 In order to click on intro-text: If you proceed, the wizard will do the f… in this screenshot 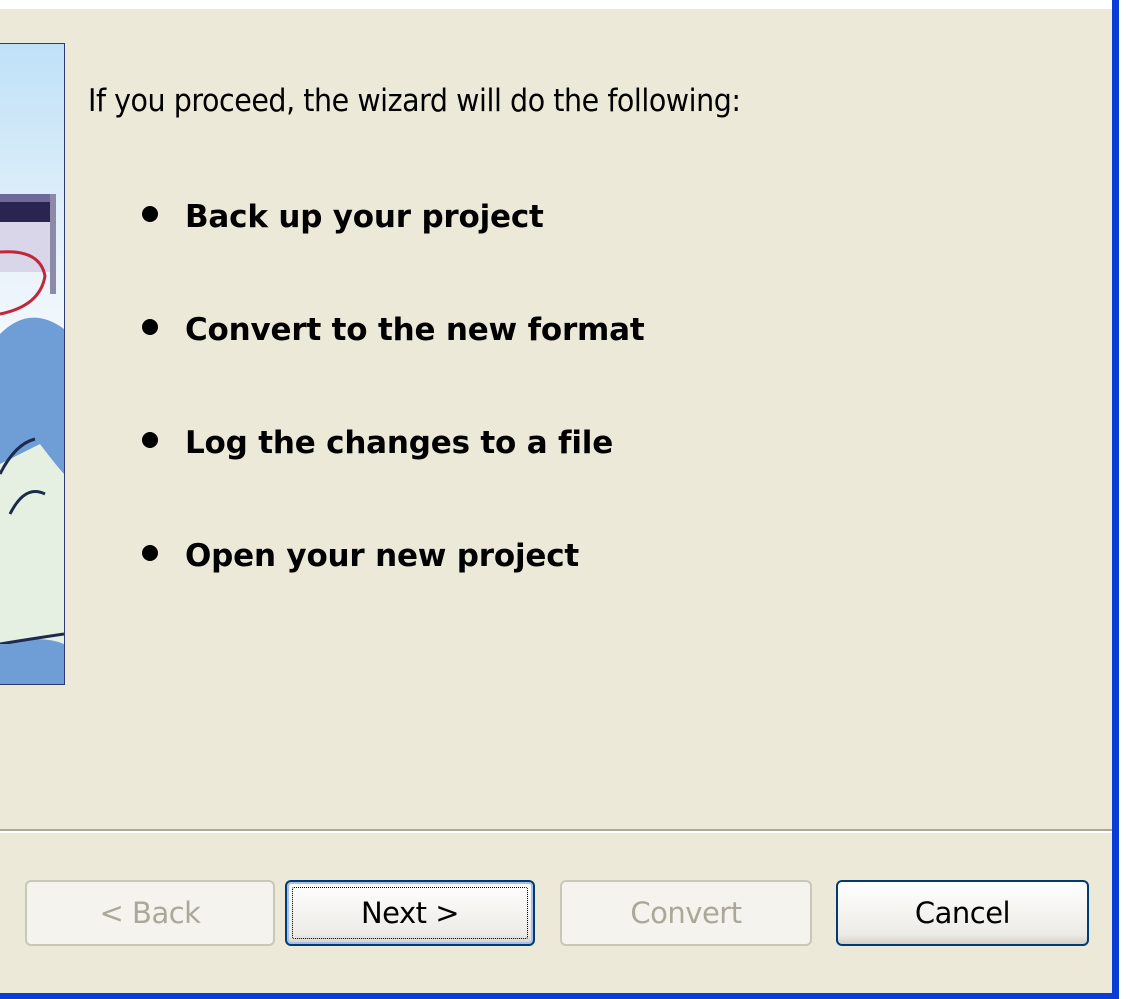, I will do `click(414, 101)`.